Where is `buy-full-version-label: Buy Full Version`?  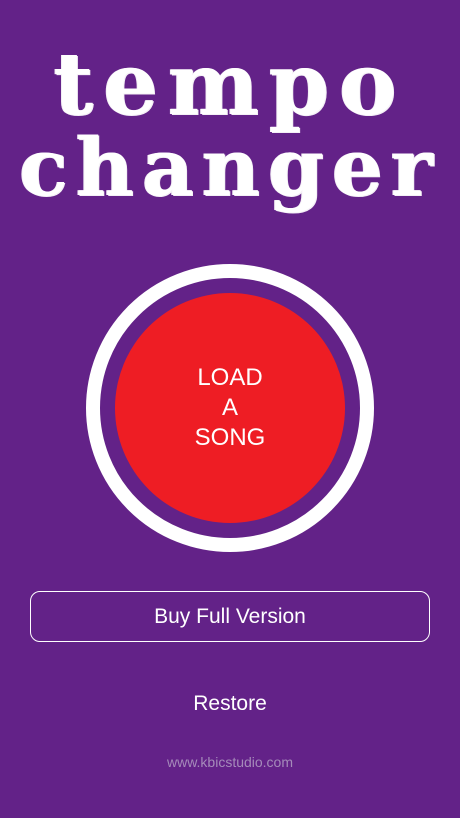
buy-full-version-label: Buy Full Version is located at coordinates (230, 616).